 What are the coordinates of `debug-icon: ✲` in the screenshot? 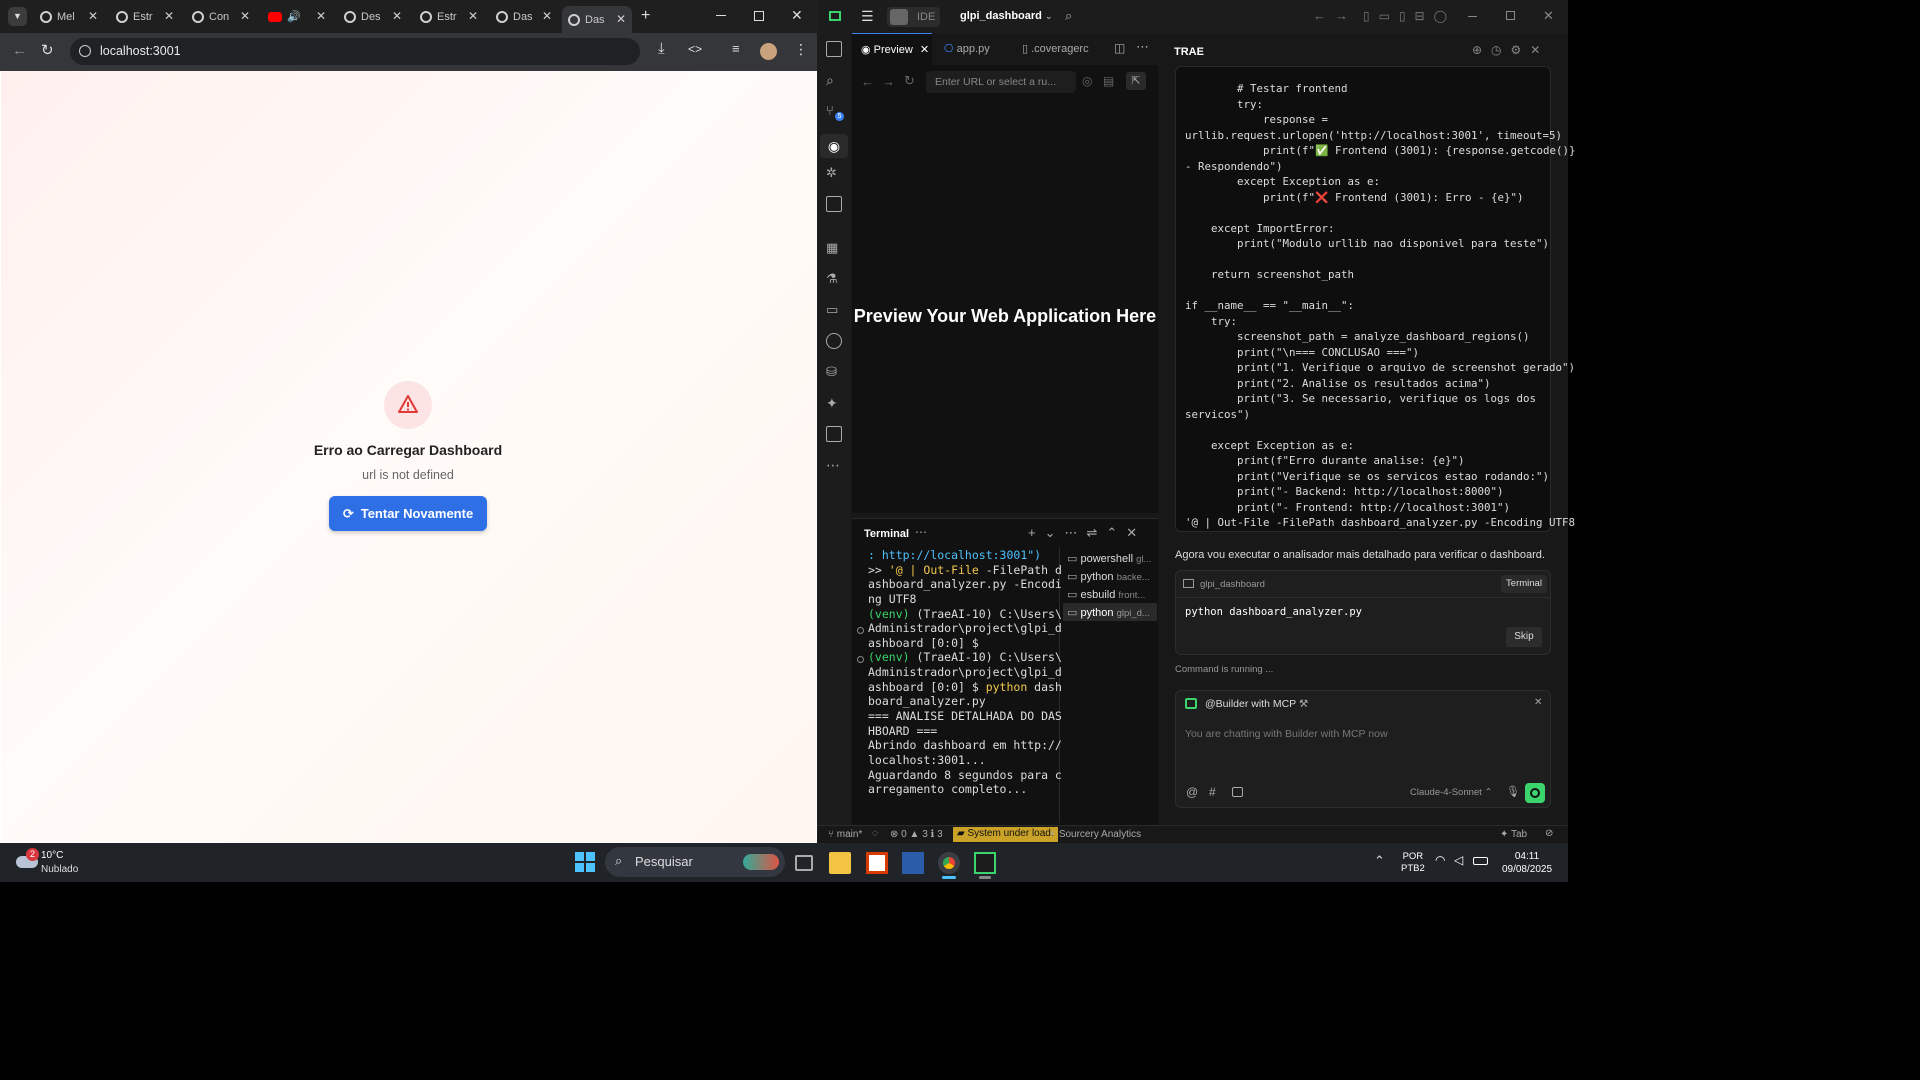 It's located at (834, 173).